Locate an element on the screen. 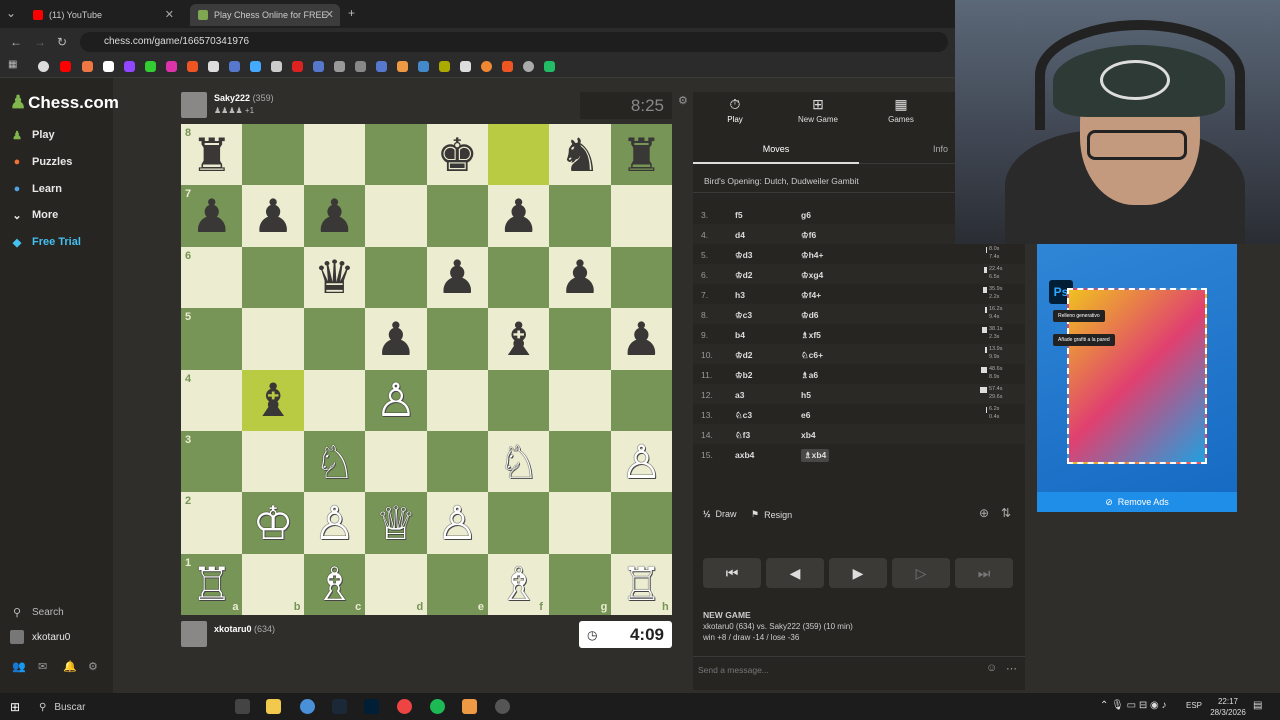  draw-button: ½ Draw is located at coordinates (720, 514).